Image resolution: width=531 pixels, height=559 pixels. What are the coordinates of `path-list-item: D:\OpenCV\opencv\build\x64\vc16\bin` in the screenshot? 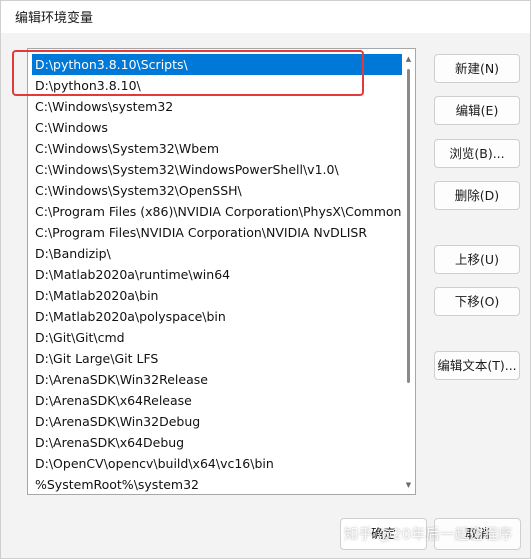 It's located at (217, 463).